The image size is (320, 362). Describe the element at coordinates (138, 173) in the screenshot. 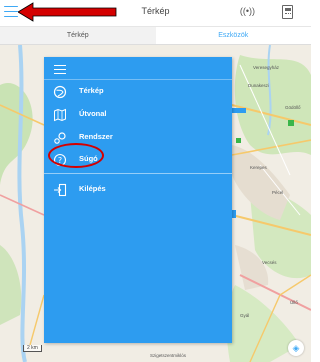

I see `menu-divider` at that location.